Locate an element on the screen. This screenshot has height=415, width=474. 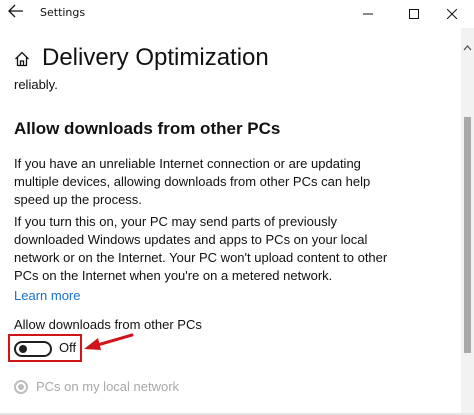
toggle-knob is located at coordinates (23, 349).